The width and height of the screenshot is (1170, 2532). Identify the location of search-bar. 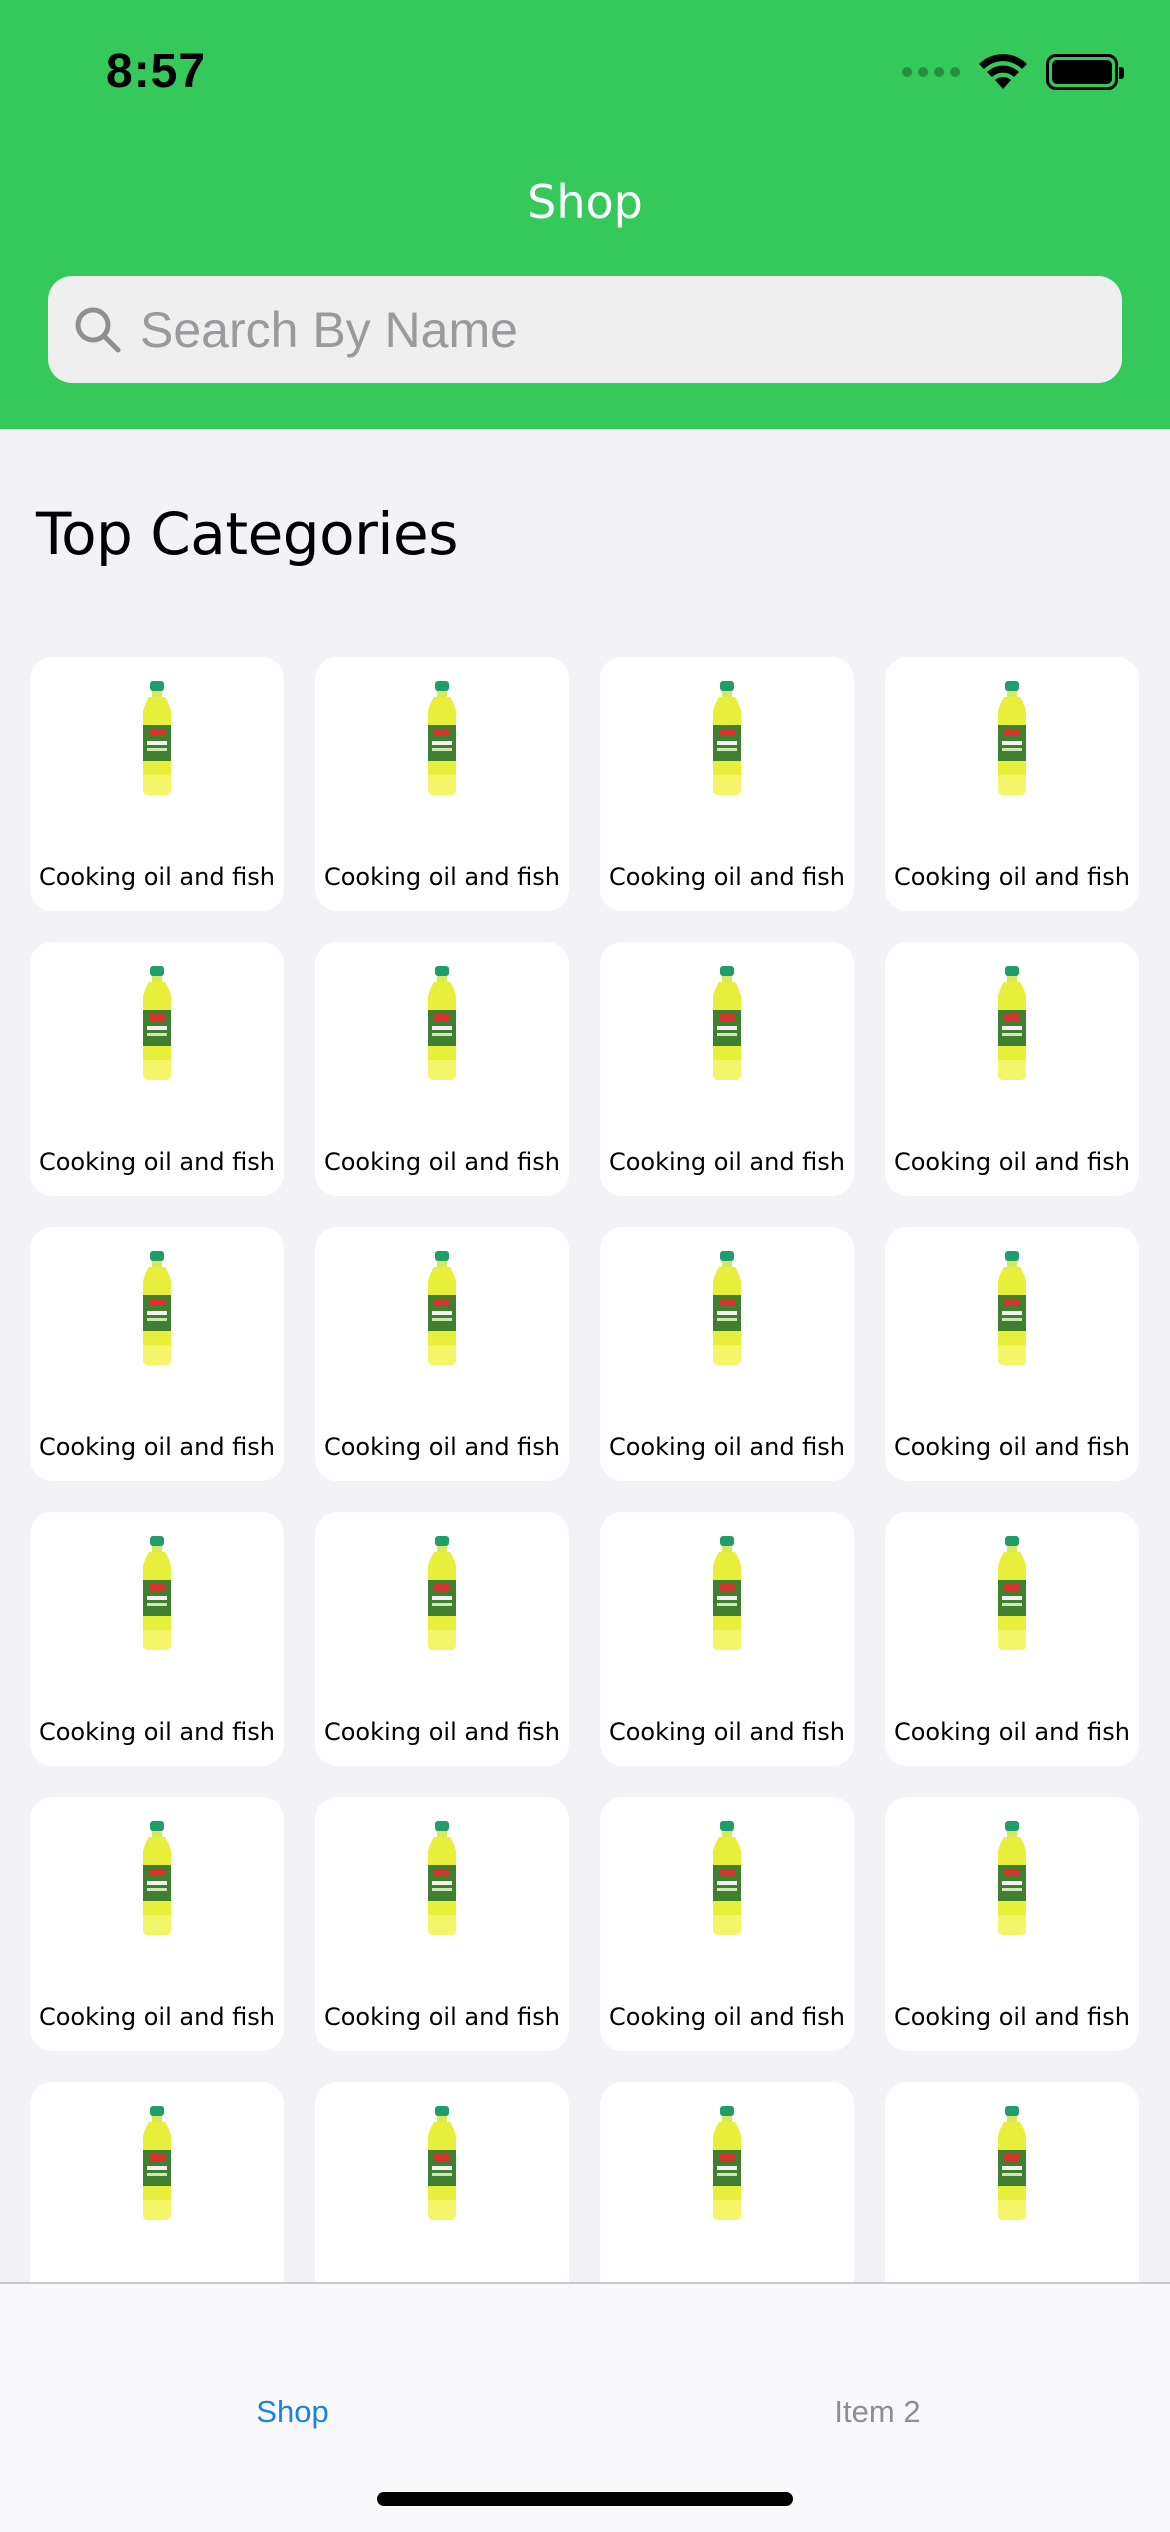
(585, 329).